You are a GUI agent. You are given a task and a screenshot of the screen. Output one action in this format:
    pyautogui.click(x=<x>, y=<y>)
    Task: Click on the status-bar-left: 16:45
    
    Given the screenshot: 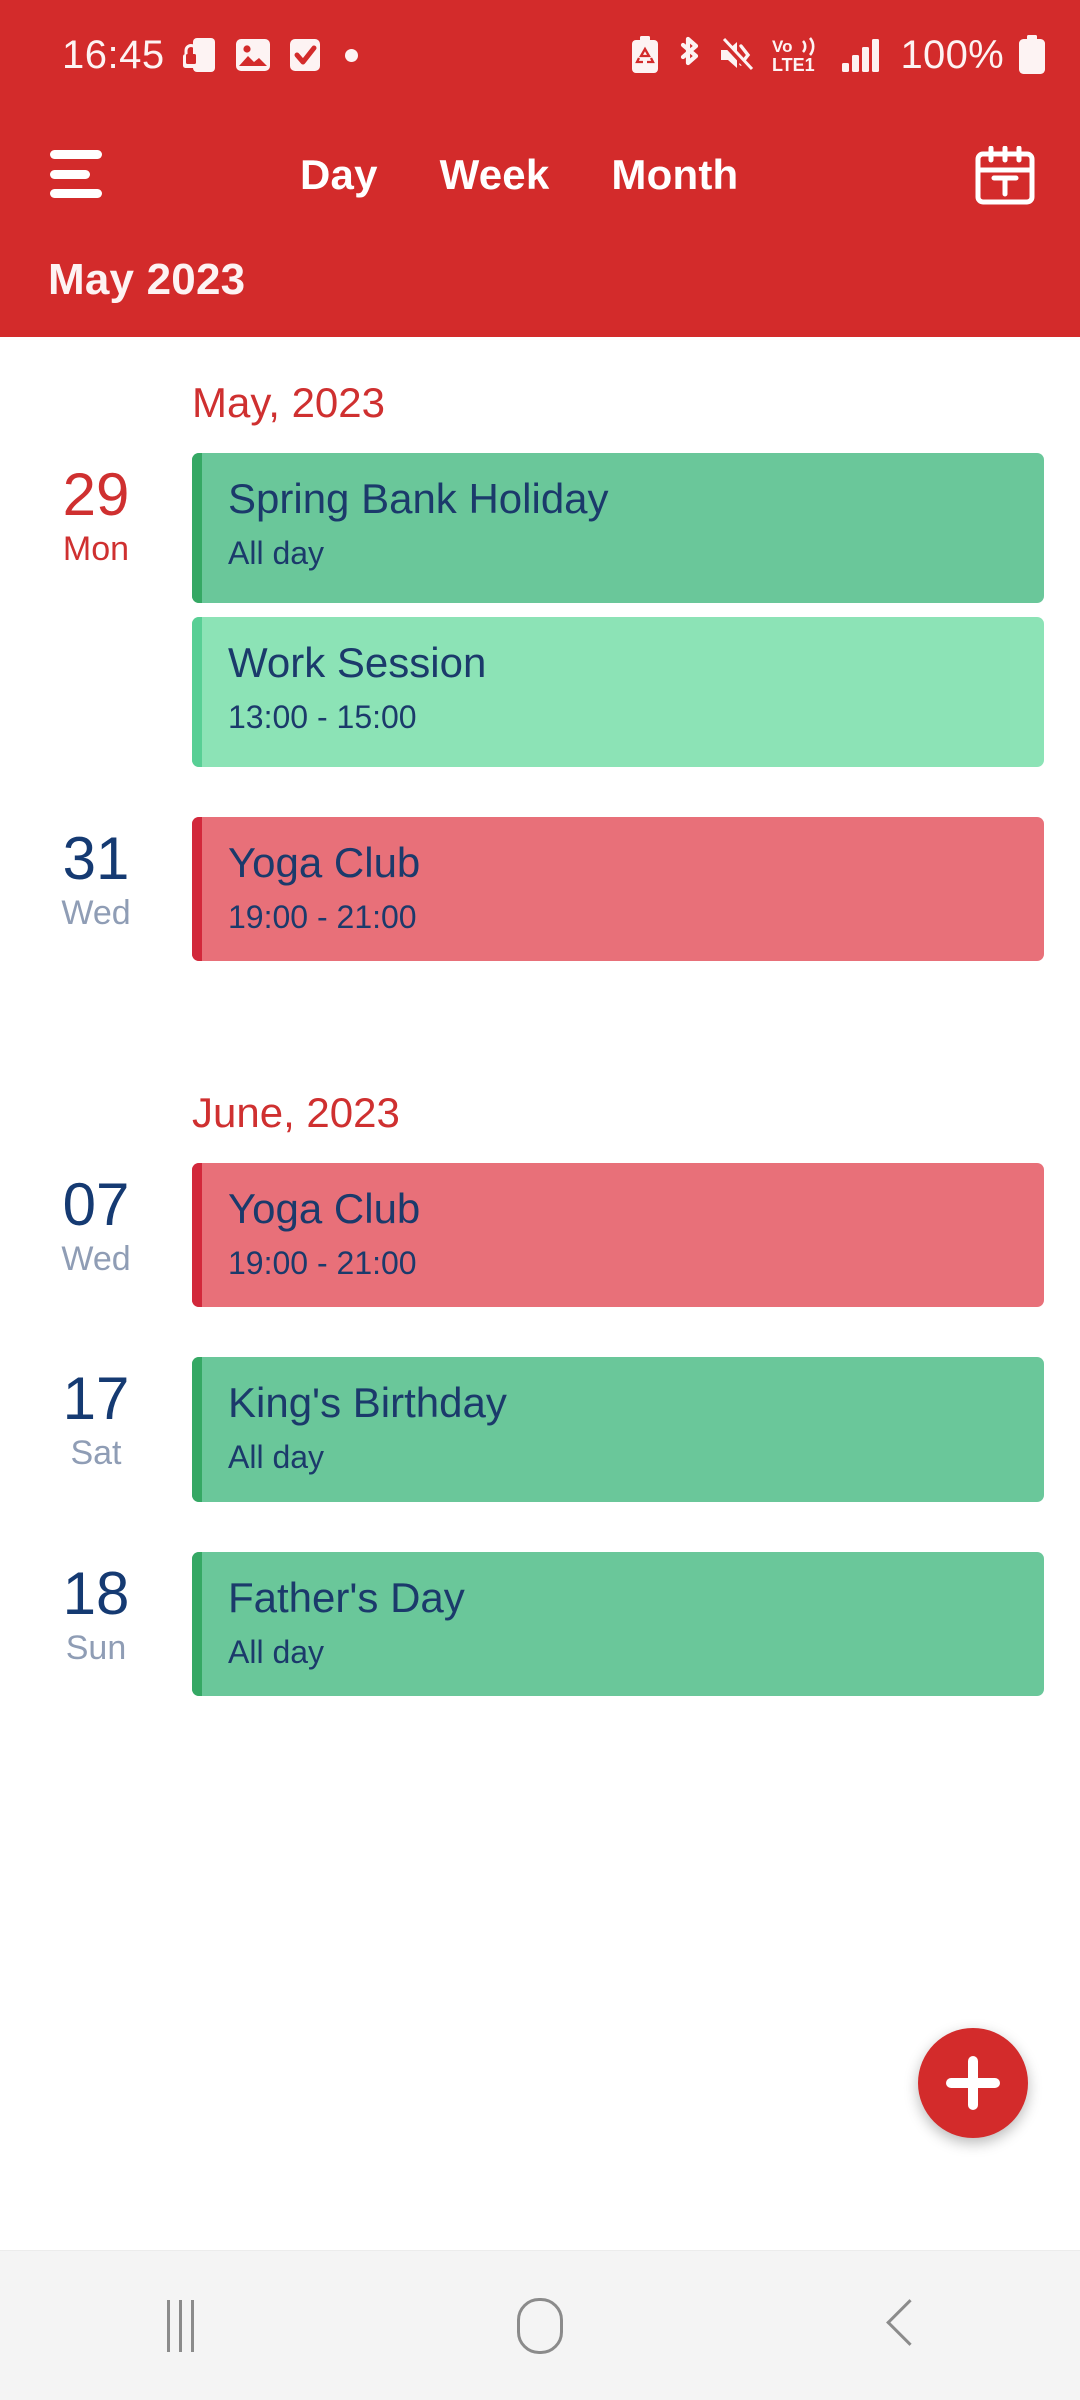 What is the action you would take?
    pyautogui.click(x=210, y=55)
    